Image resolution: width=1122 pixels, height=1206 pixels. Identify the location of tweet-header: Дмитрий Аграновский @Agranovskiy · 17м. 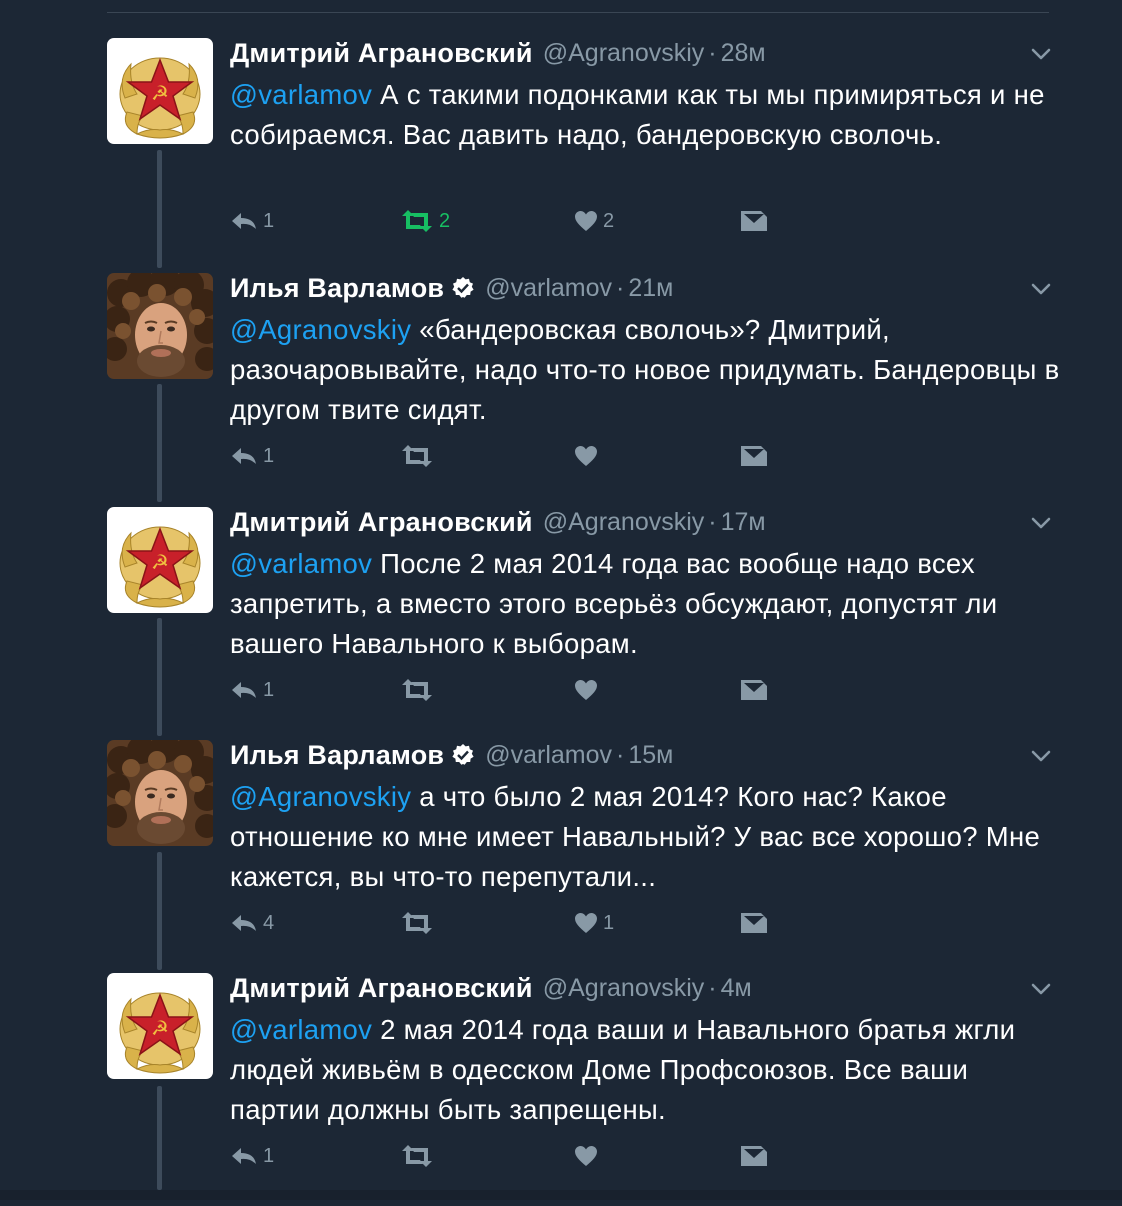
(498, 522).